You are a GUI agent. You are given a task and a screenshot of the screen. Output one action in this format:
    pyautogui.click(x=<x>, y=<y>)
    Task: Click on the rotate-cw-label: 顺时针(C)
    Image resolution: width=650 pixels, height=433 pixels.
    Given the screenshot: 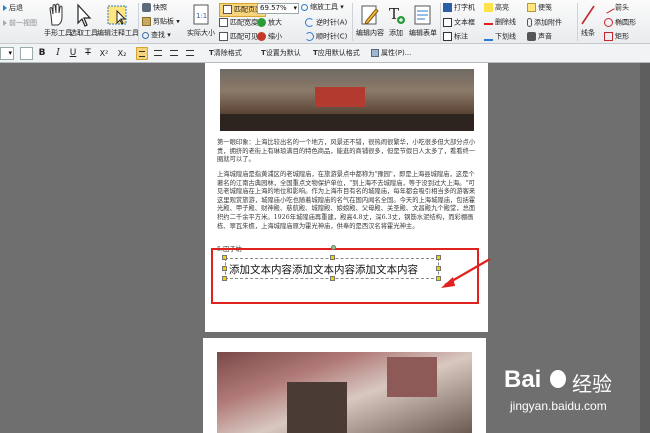 What is the action you would take?
    pyautogui.click(x=332, y=36)
    